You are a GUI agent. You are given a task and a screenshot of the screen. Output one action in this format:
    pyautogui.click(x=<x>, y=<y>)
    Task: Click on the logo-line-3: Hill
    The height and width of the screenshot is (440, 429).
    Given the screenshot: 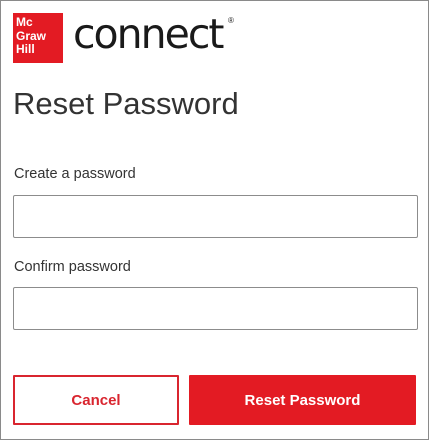 What is the action you would take?
    pyautogui.click(x=25, y=49)
    